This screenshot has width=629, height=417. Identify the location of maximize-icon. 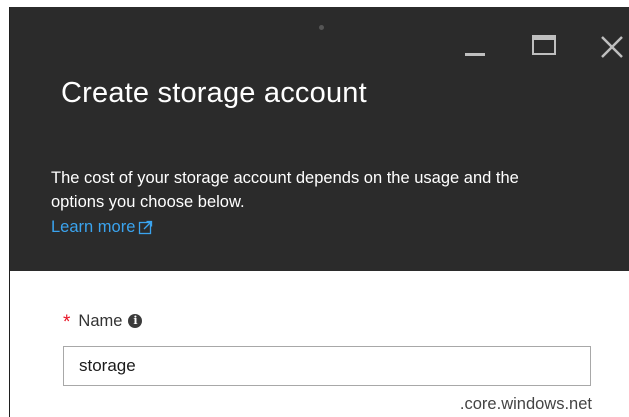
(544, 45).